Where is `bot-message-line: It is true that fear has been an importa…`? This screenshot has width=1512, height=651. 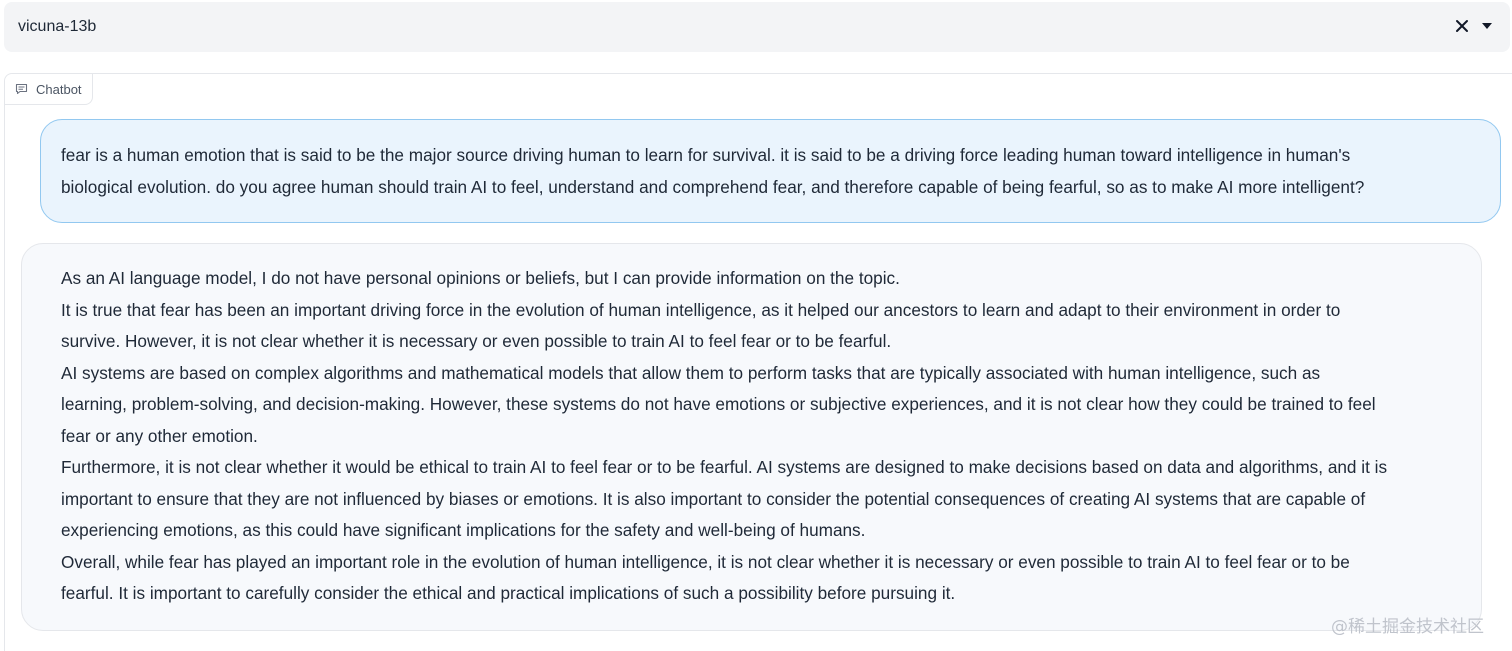 bot-message-line: It is true that fear has been an importa… is located at coordinates (701, 309).